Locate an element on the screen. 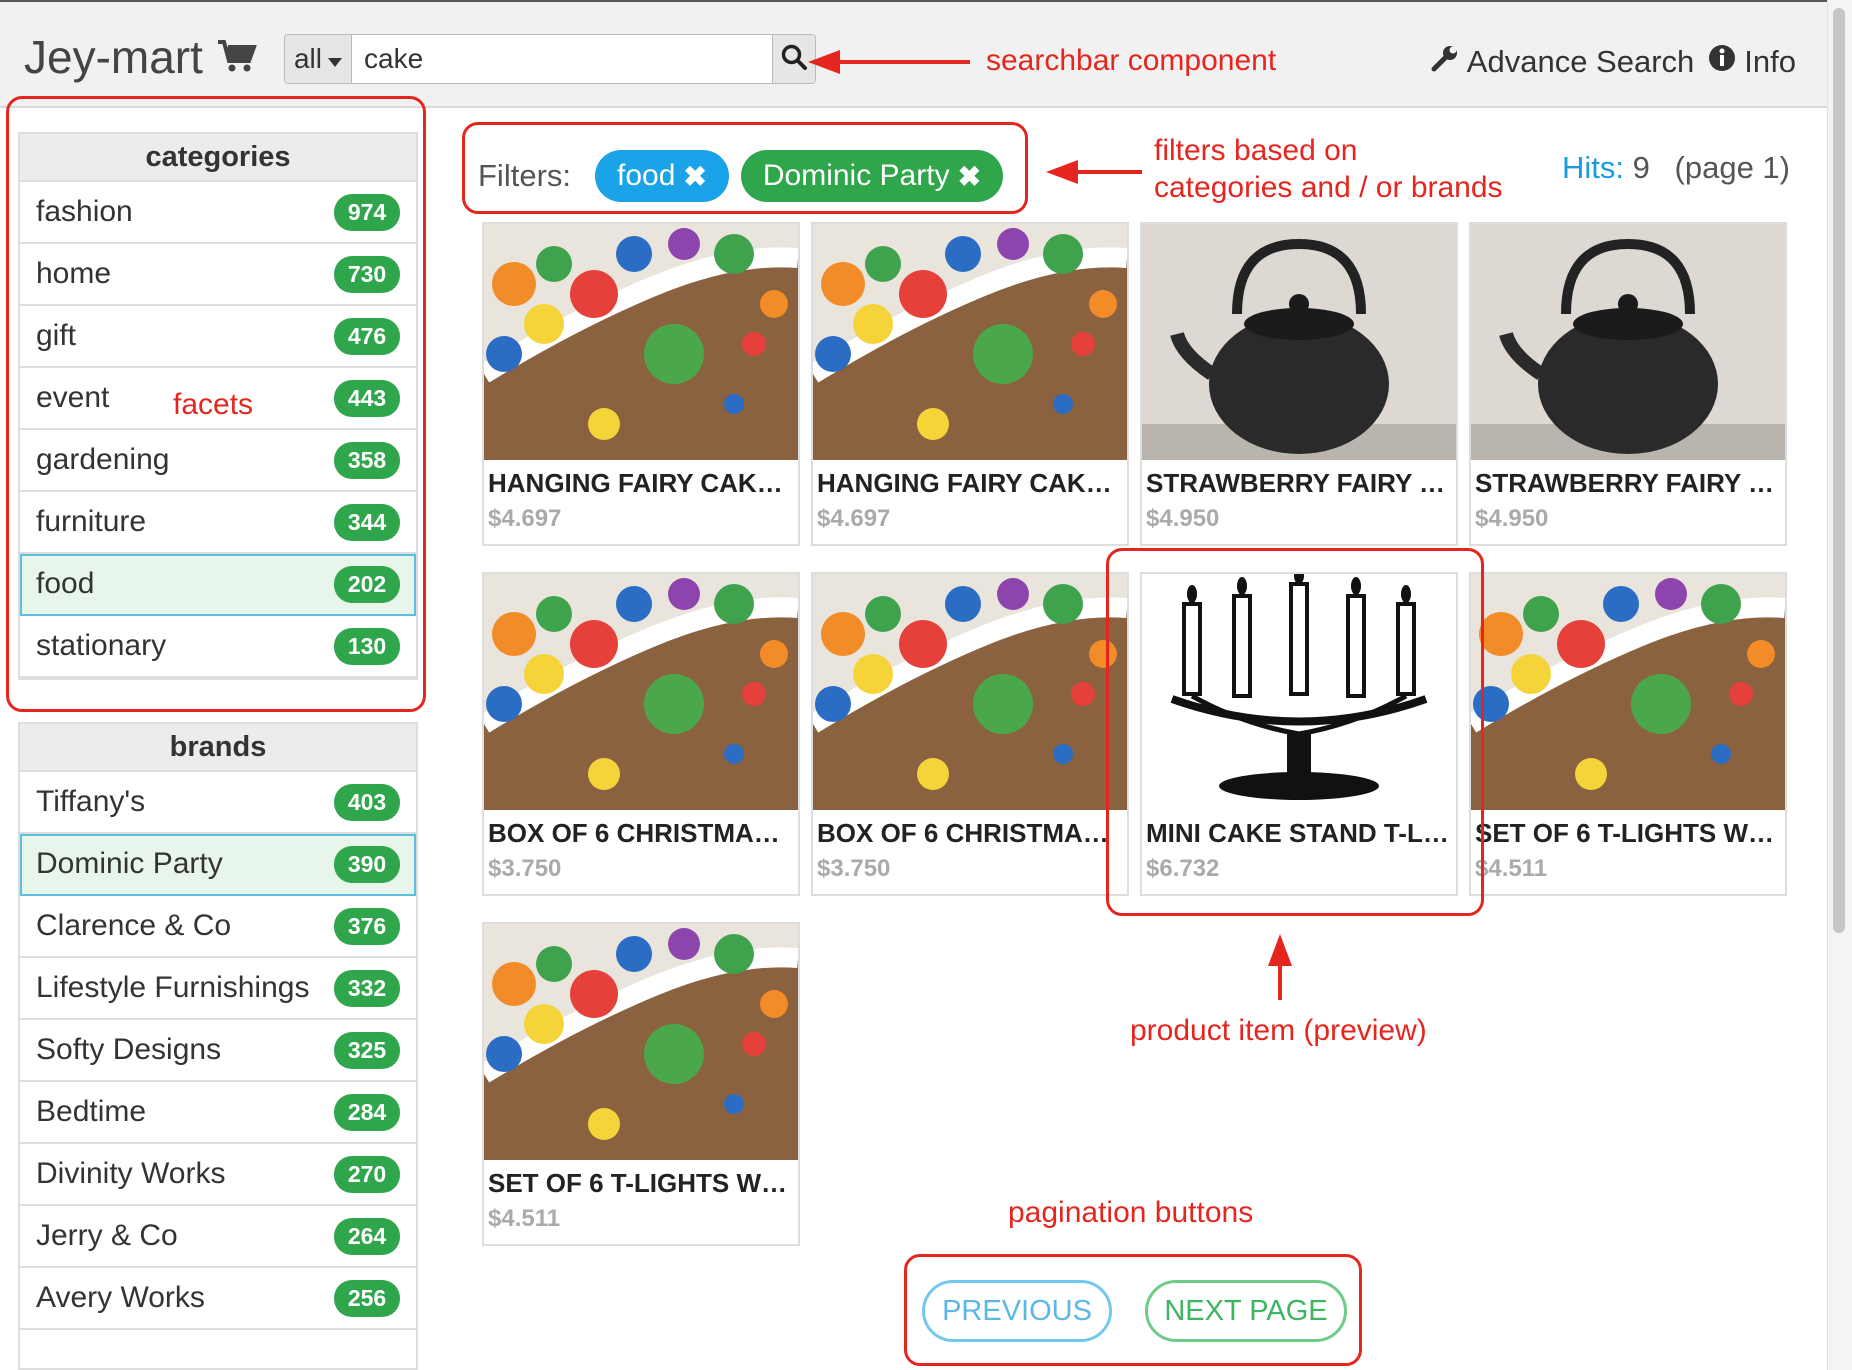 The width and height of the screenshot is (1852, 1370). brand-facet-item: Dominic Party 390 is located at coordinates (218, 865).